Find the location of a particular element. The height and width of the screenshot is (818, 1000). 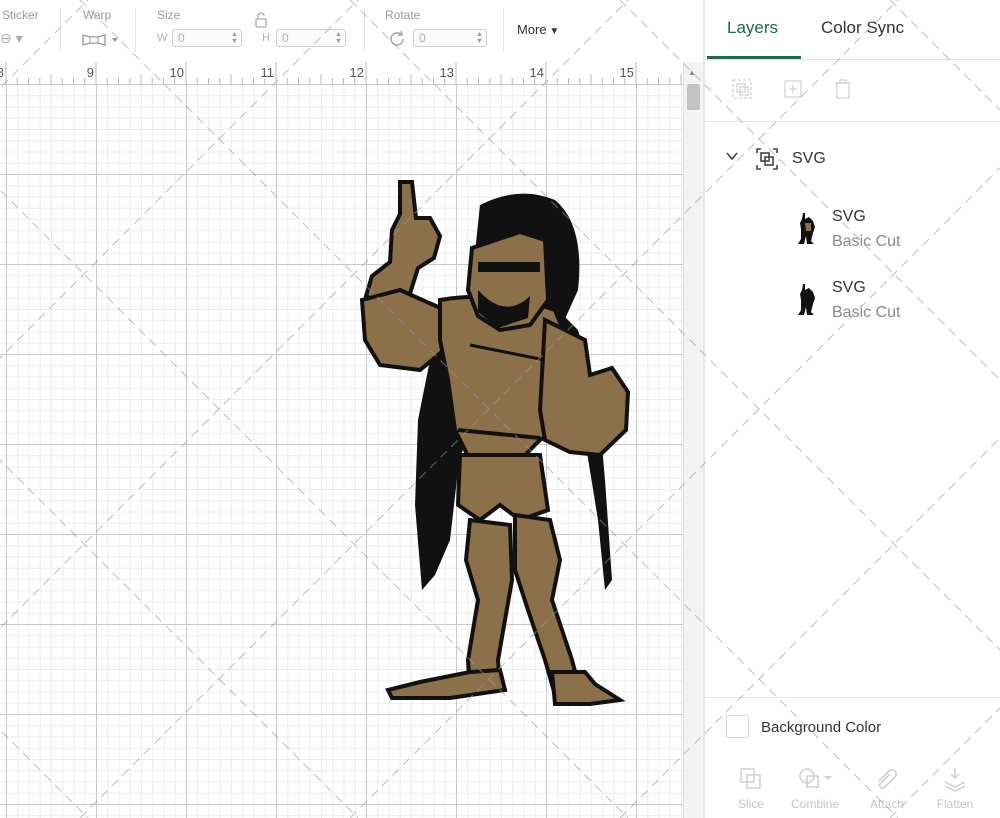

width-stepper: ▲ ▼ is located at coordinates (234, 38).